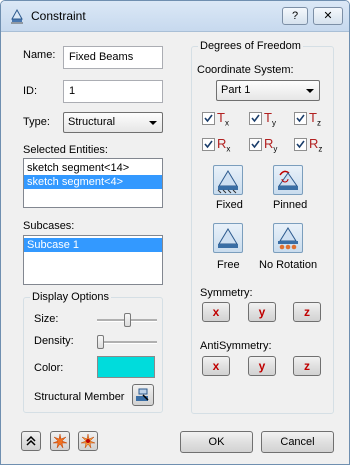 The width and height of the screenshot is (352, 467). What do you see at coordinates (236, 346) in the screenshot?
I see `antisymmetry-label: AntiSymmetry:` at bounding box center [236, 346].